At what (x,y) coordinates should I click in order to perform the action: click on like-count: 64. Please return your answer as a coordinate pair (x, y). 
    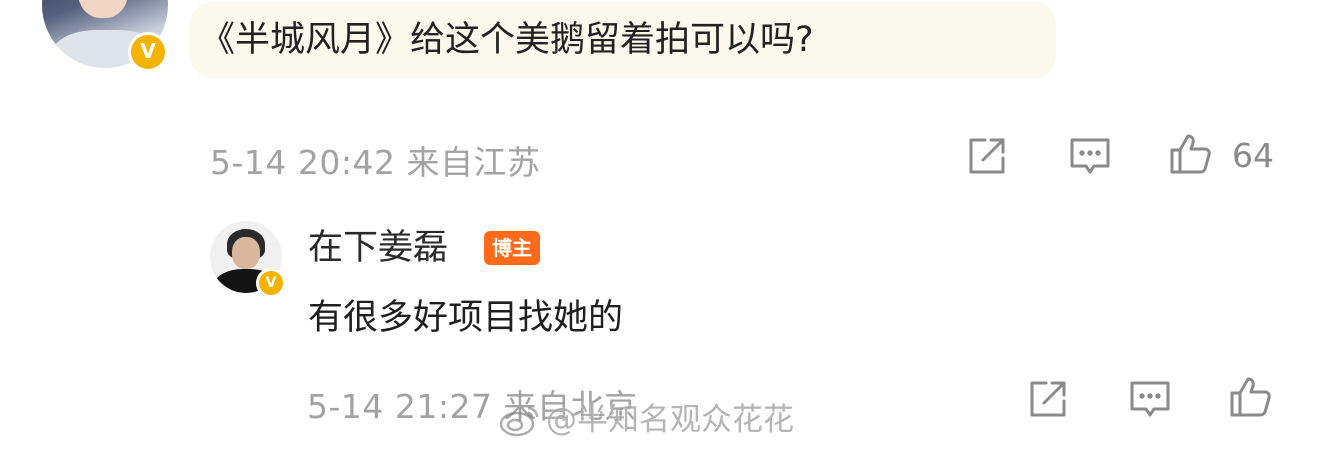
    Looking at the image, I should click on (1253, 155).